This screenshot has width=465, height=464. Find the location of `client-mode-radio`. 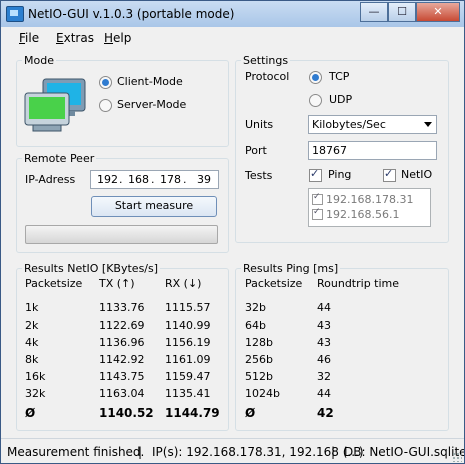

client-mode-radio is located at coordinates (105, 82).